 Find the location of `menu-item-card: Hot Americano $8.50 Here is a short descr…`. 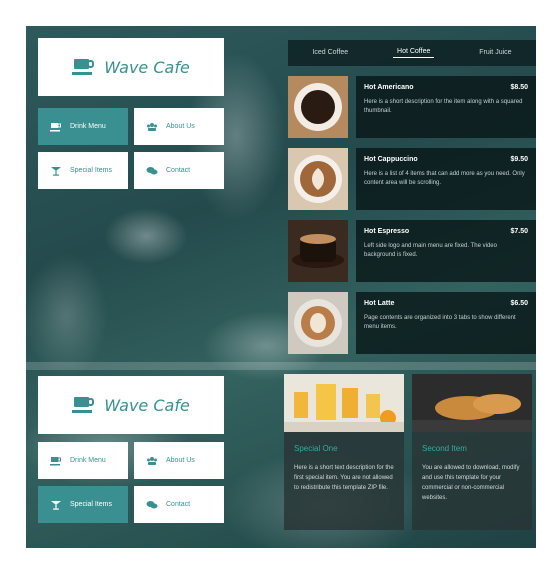

menu-item-card: Hot Americano $8.50 Here is a short descr… is located at coordinates (446, 107).